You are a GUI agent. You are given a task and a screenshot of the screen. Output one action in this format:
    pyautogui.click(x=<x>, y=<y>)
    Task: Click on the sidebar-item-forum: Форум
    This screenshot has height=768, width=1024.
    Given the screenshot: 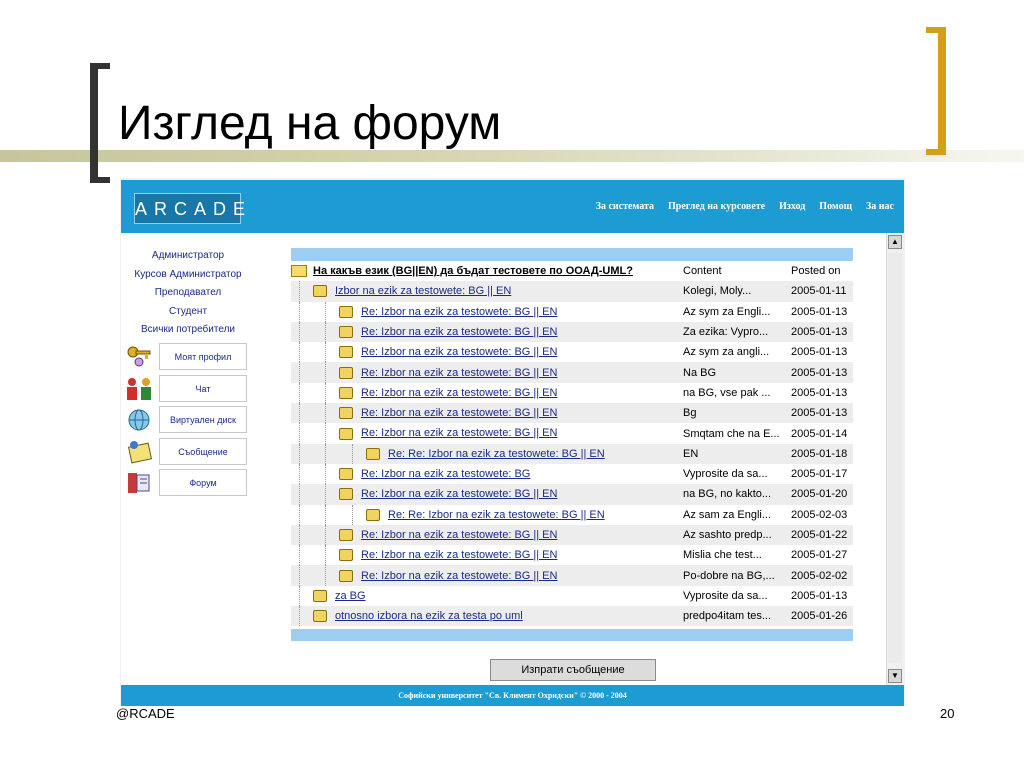 What is the action you would take?
    pyautogui.click(x=185, y=483)
    